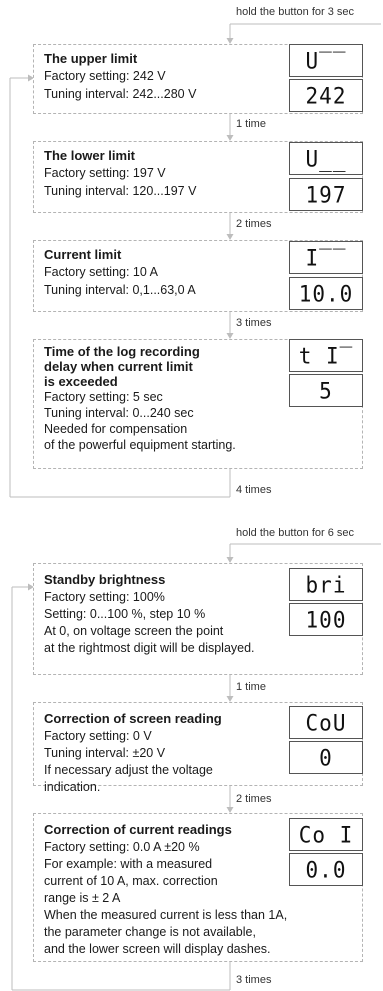 This screenshot has height=991, width=383. I want to click on lower-screen-display: 100, so click(326, 619).